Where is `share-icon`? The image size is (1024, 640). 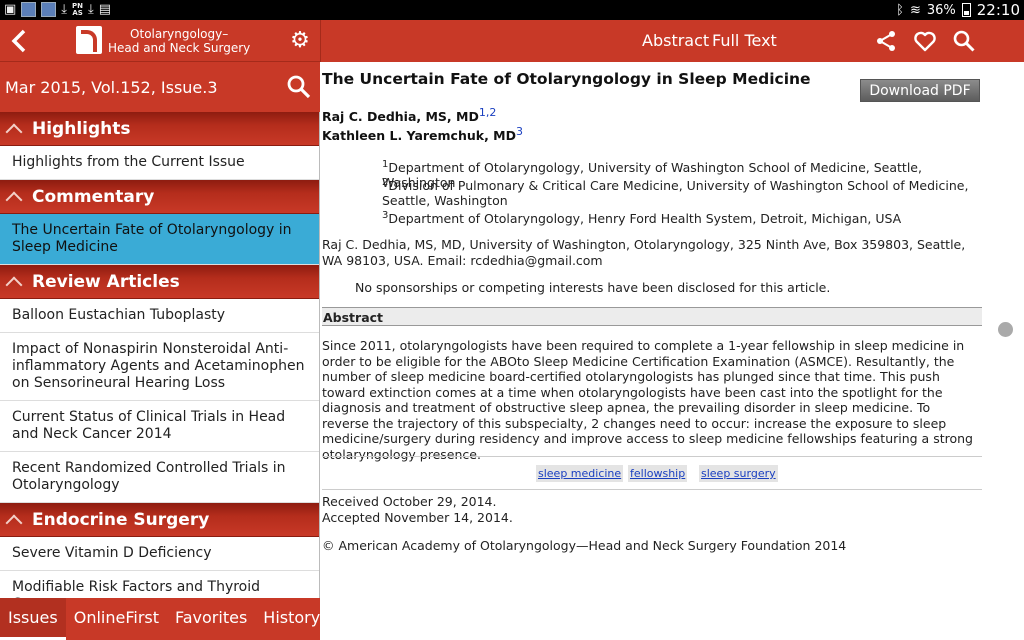 share-icon is located at coordinates (886, 41).